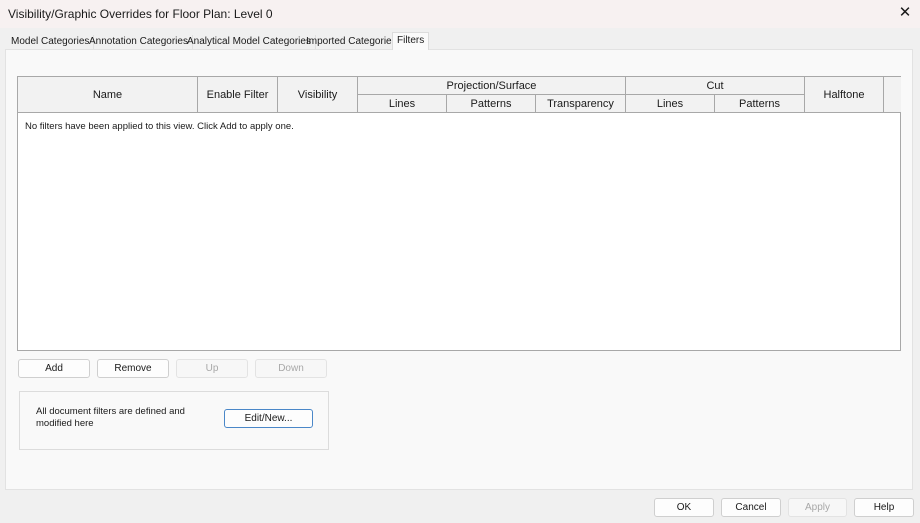 This screenshot has width=920, height=523. What do you see at coordinates (238, 95) in the screenshot?
I see `header-enable-filter: Enable Filter` at bounding box center [238, 95].